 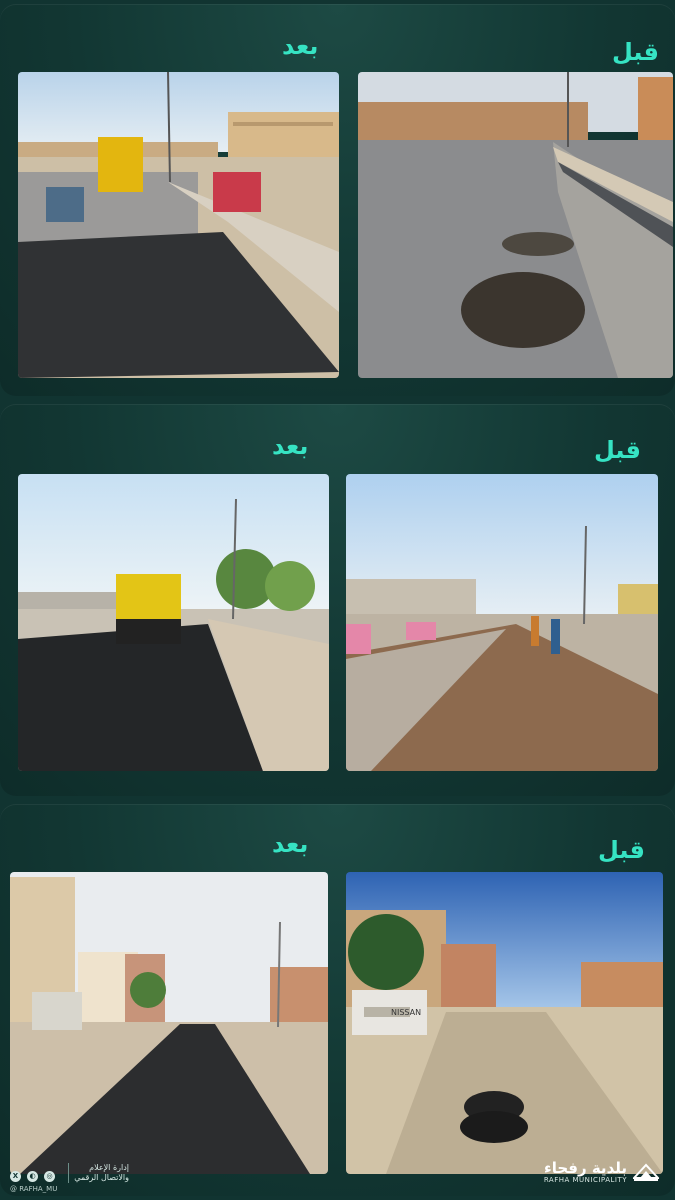 I want to click on department-line-2: والاتصال الرقمي, so click(x=101, y=1177).